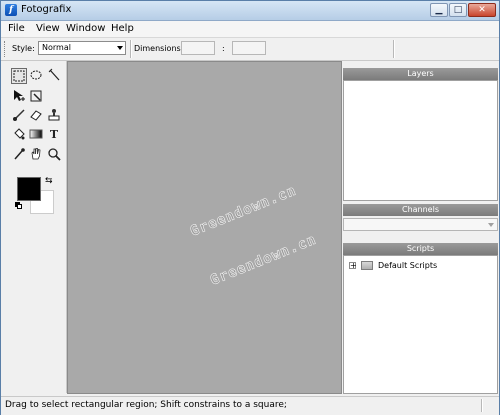 This screenshot has width=500, height=415. What do you see at coordinates (36, 116) in the screenshot?
I see `eraser-icon` at bounding box center [36, 116].